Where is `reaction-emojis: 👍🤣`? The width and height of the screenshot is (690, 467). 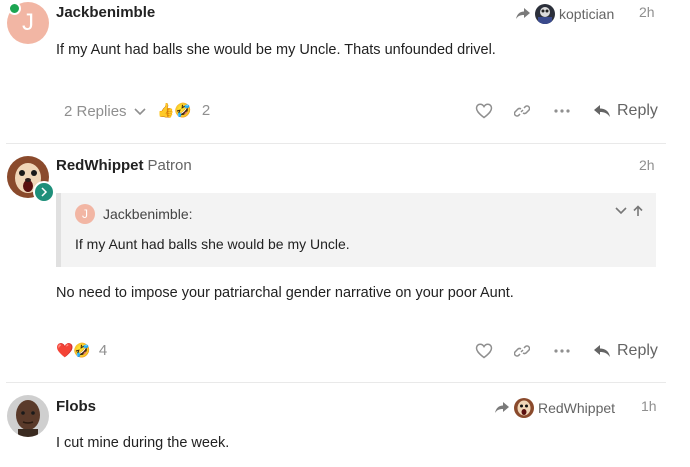
reaction-emojis: 👍🤣 is located at coordinates (174, 110).